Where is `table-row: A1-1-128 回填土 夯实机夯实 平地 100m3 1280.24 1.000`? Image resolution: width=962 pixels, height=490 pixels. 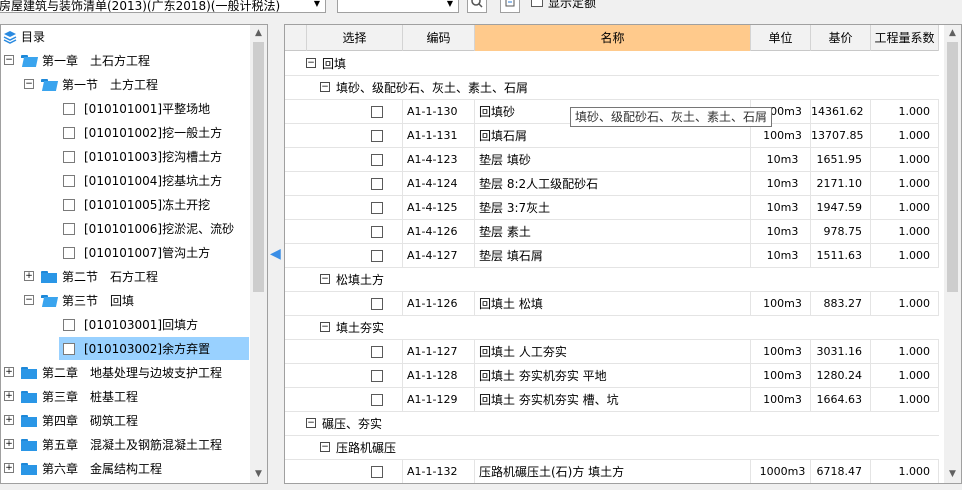 table-row: A1-1-128 回填土 夯实机夯实 平地 100m3 1280.24 1.000 is located at coordinates (612, 376).